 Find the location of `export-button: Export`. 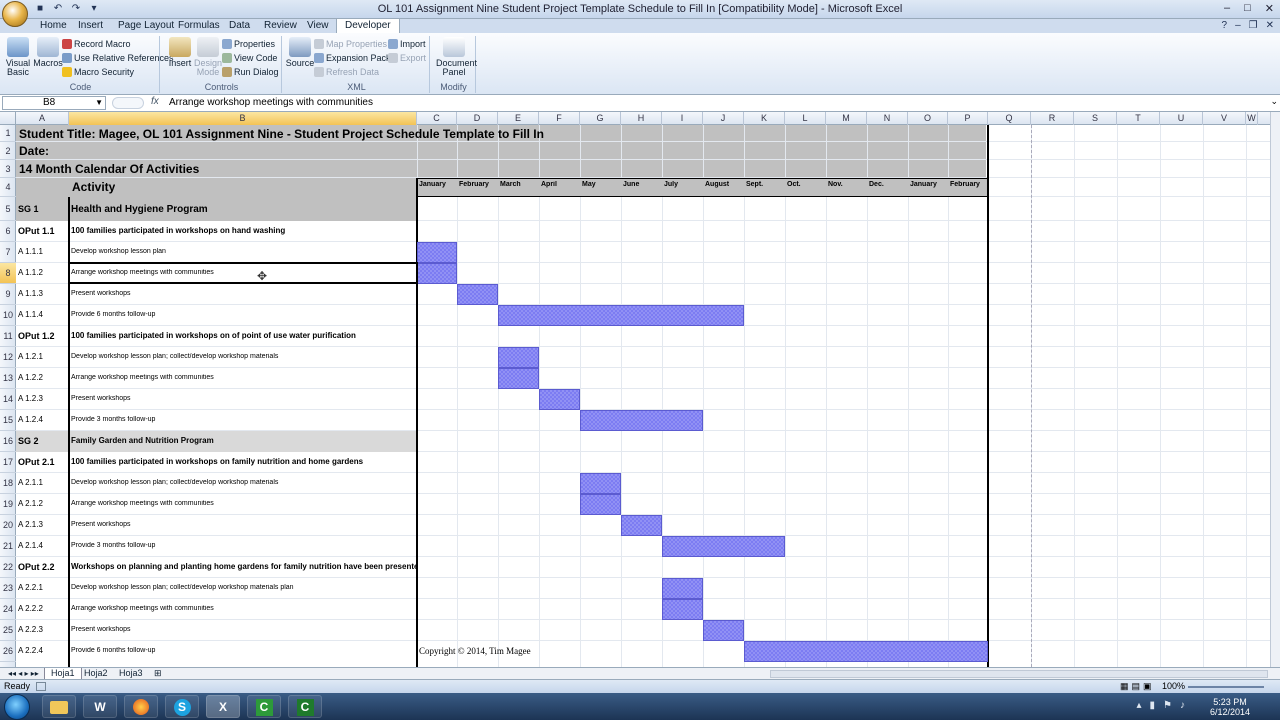

export-button: Export is located at coordinates (407, 58).